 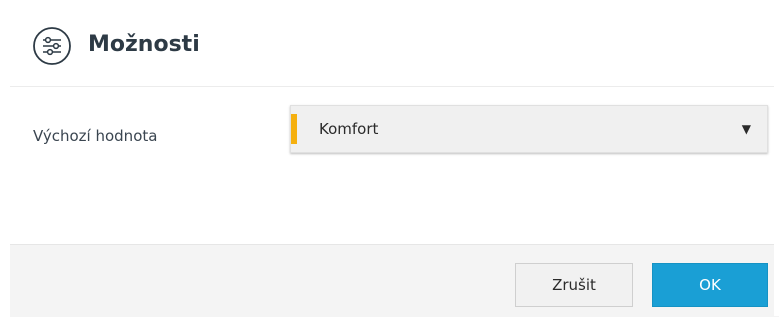 I want to click on default-value-select: Komfort ▼, so click(x=529, y=129).